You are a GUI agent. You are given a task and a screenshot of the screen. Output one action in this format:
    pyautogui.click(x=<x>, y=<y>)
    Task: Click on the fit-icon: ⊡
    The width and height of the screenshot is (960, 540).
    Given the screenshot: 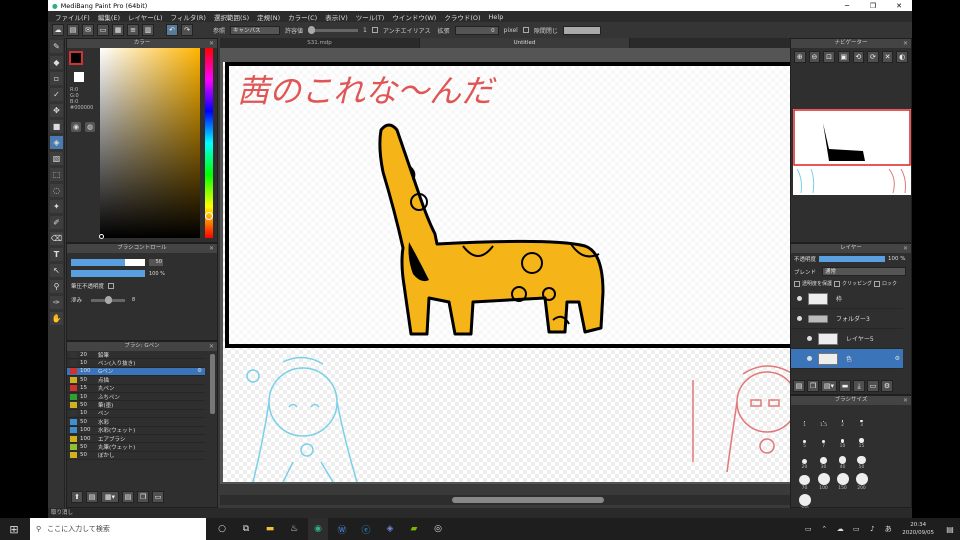 What is the action you would take?
    pyautogui.click(x=829, y=57)
    